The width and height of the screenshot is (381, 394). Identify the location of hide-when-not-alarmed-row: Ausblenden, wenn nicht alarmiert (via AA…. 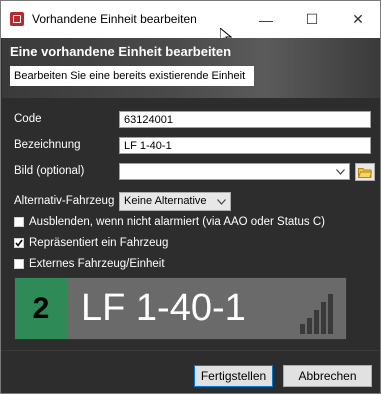
(169, 222).